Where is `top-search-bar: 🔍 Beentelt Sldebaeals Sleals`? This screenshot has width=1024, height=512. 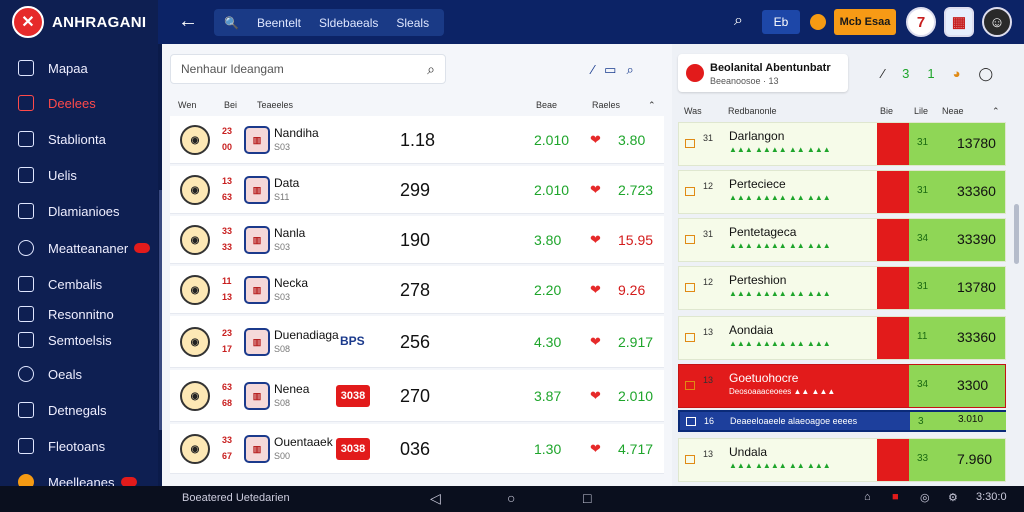
top-search-bar: 🔍 Beentelt Sldebaeals Sleals is located at coordinates (329, 22).